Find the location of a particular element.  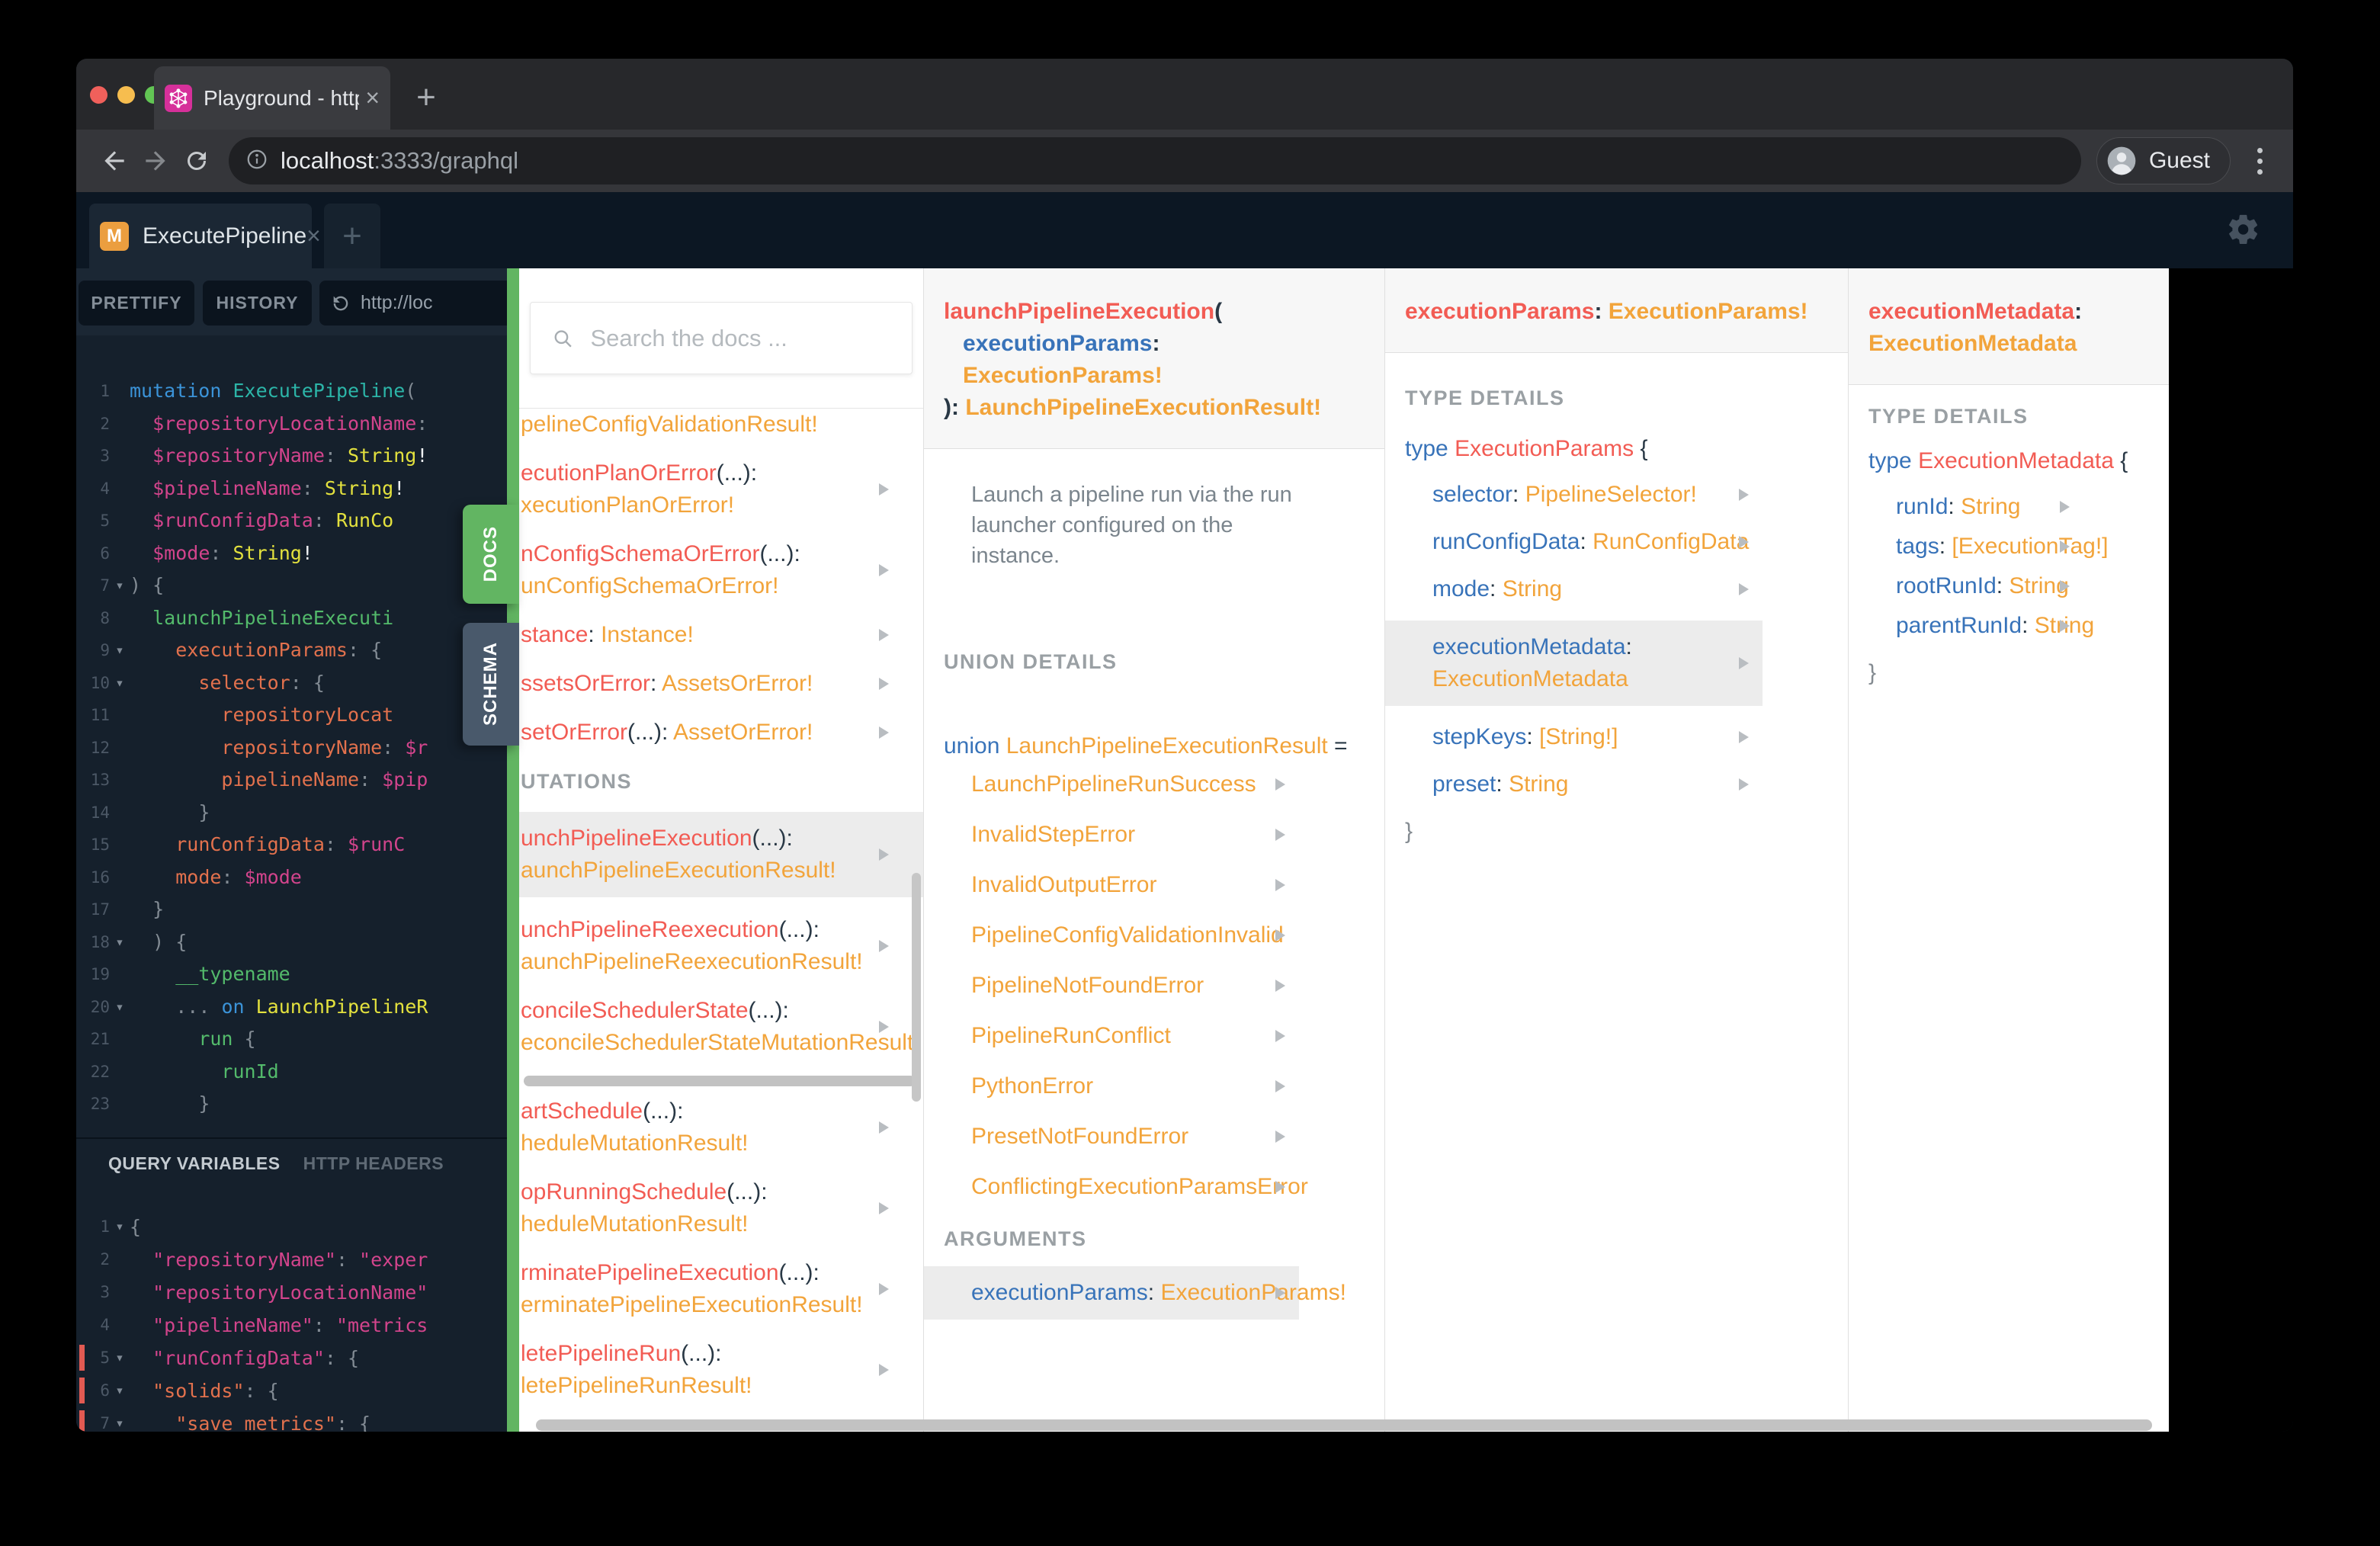

docs-item: InvalidOutputError is located at coordinates (1111, 885).